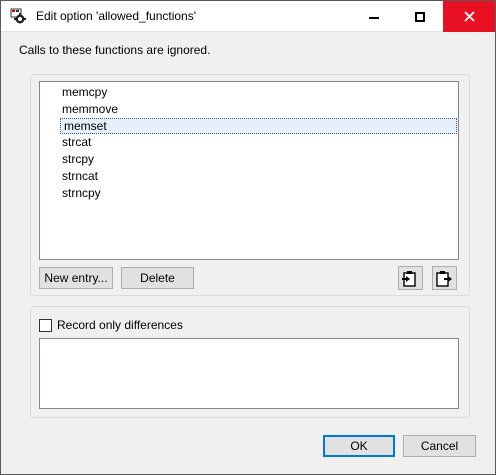 The width and height of the screenshot is (496, 475). I want to click on import-button, so click(410, 278).